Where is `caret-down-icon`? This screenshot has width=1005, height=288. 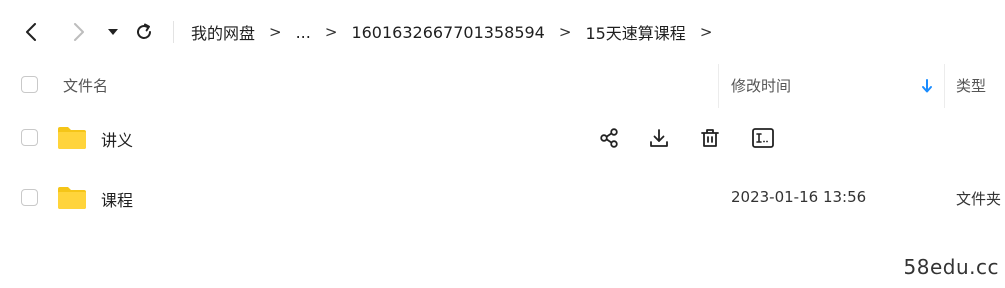
caret-down-icon is located at coordinates (113, 32).